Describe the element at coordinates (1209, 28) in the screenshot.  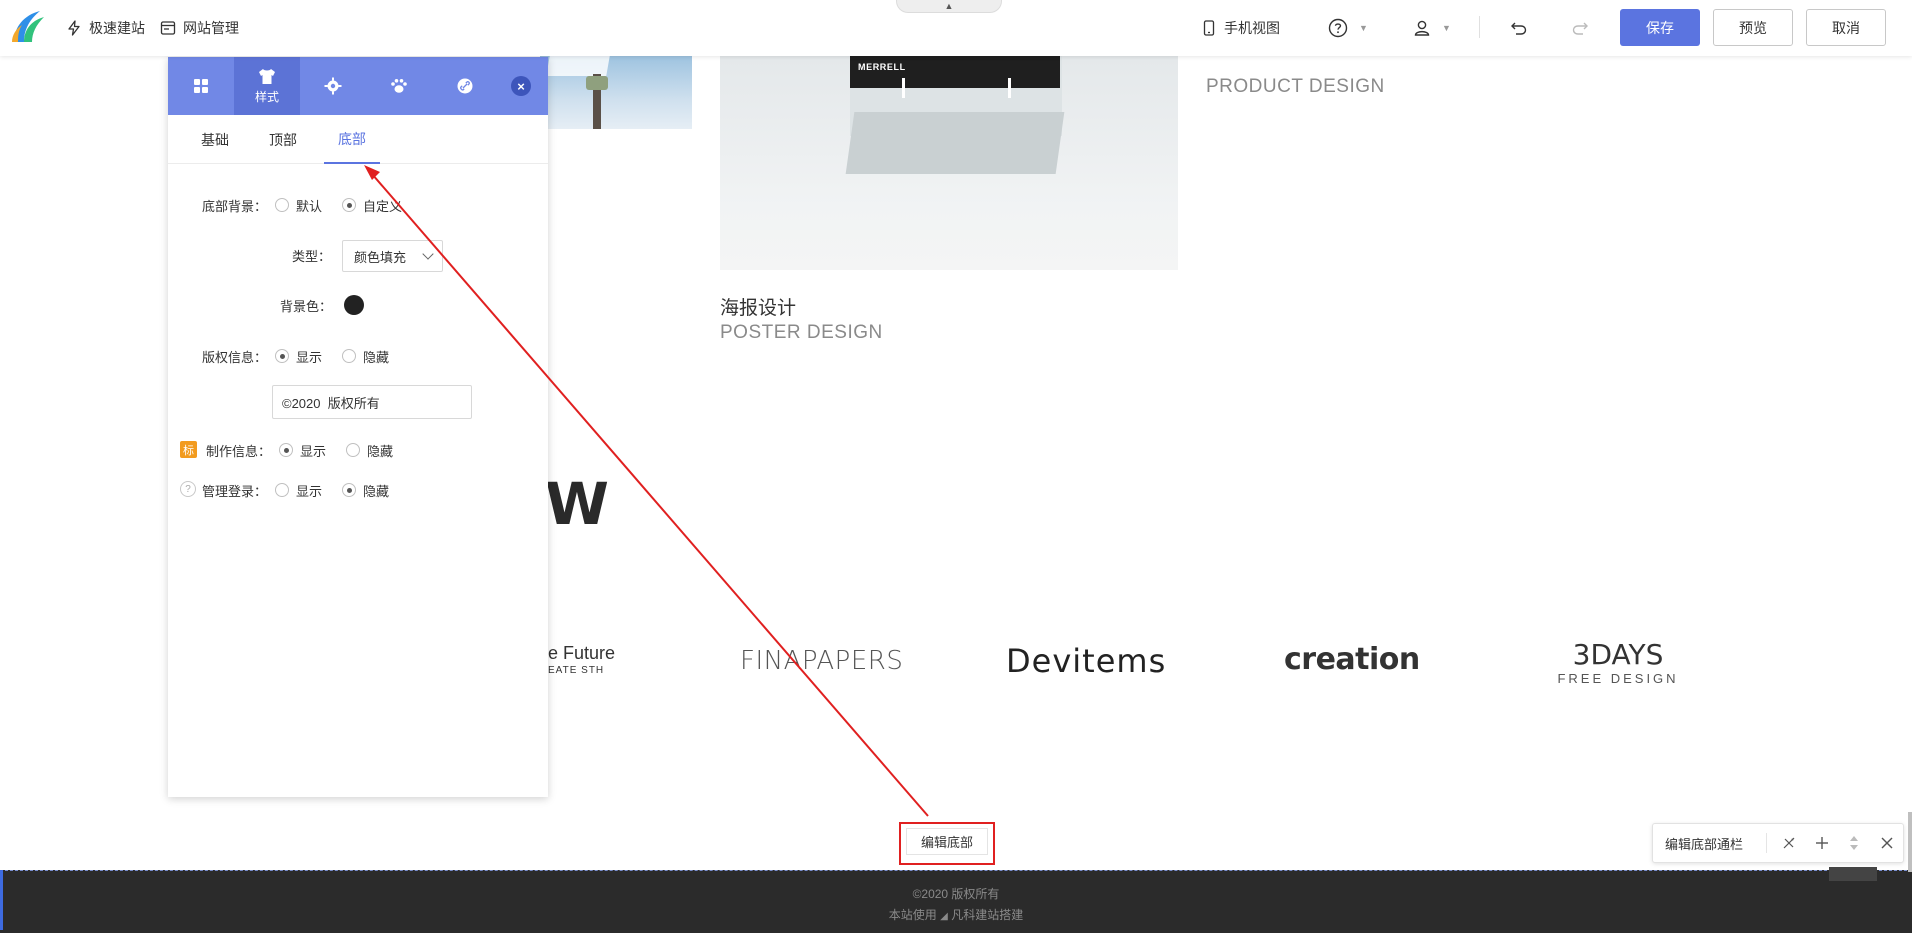
I see `mobile-phone-icon` at that location.